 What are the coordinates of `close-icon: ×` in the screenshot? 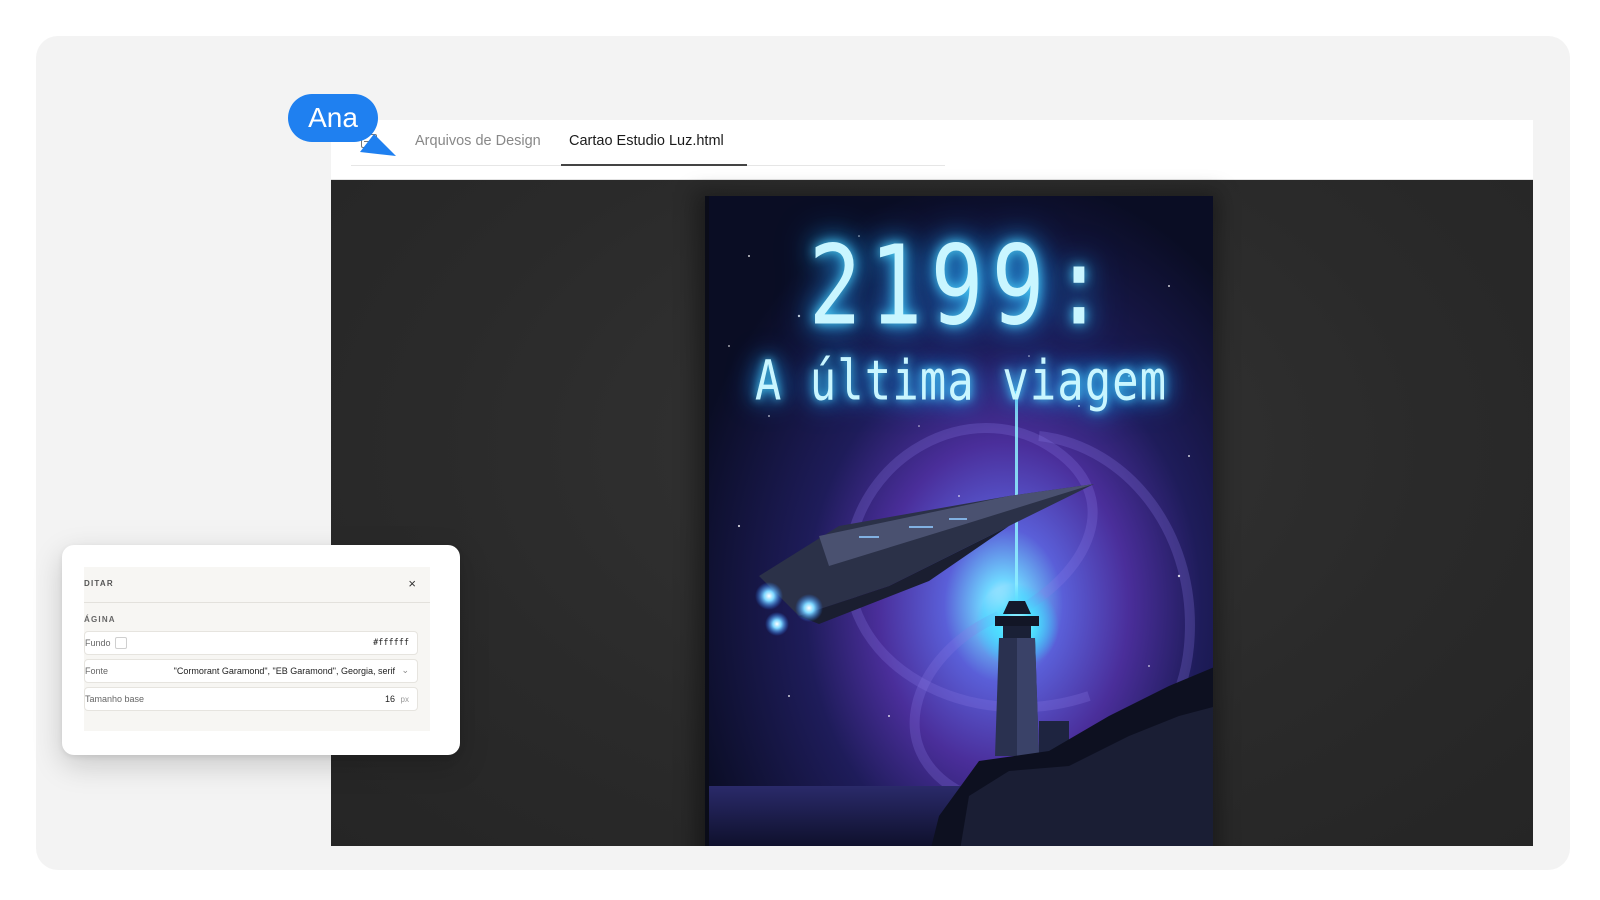 It's located at (412, 583).